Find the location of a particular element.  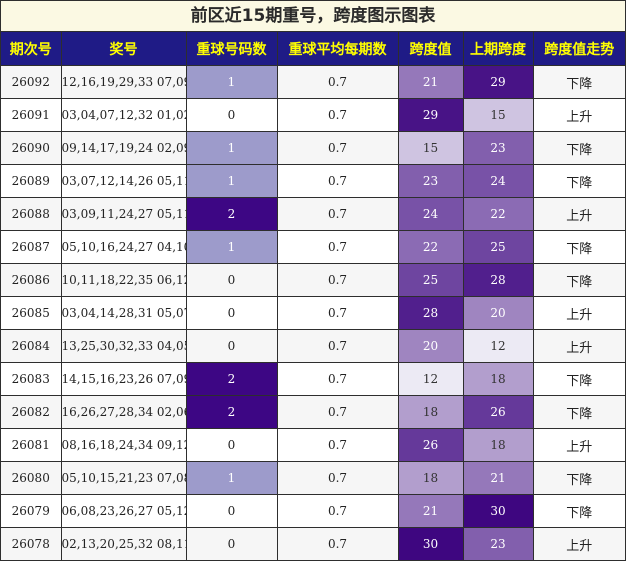

span-cell: 21 is located at coordinates (430, 511).